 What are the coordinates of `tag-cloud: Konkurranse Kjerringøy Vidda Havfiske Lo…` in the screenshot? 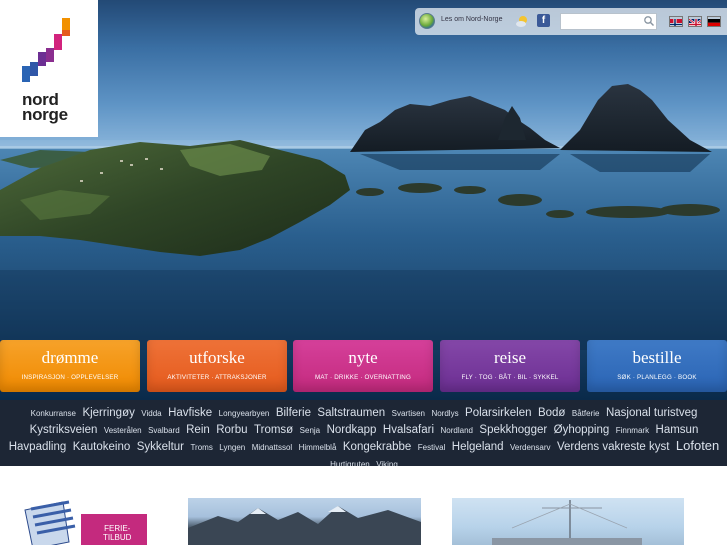 It's located at (364, 438).